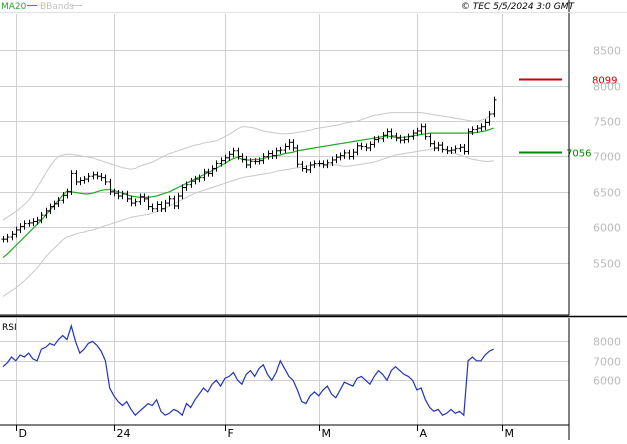 This screenshot has height=444, width=627. I want to click on x-tick-label: D, so click(23, 433).